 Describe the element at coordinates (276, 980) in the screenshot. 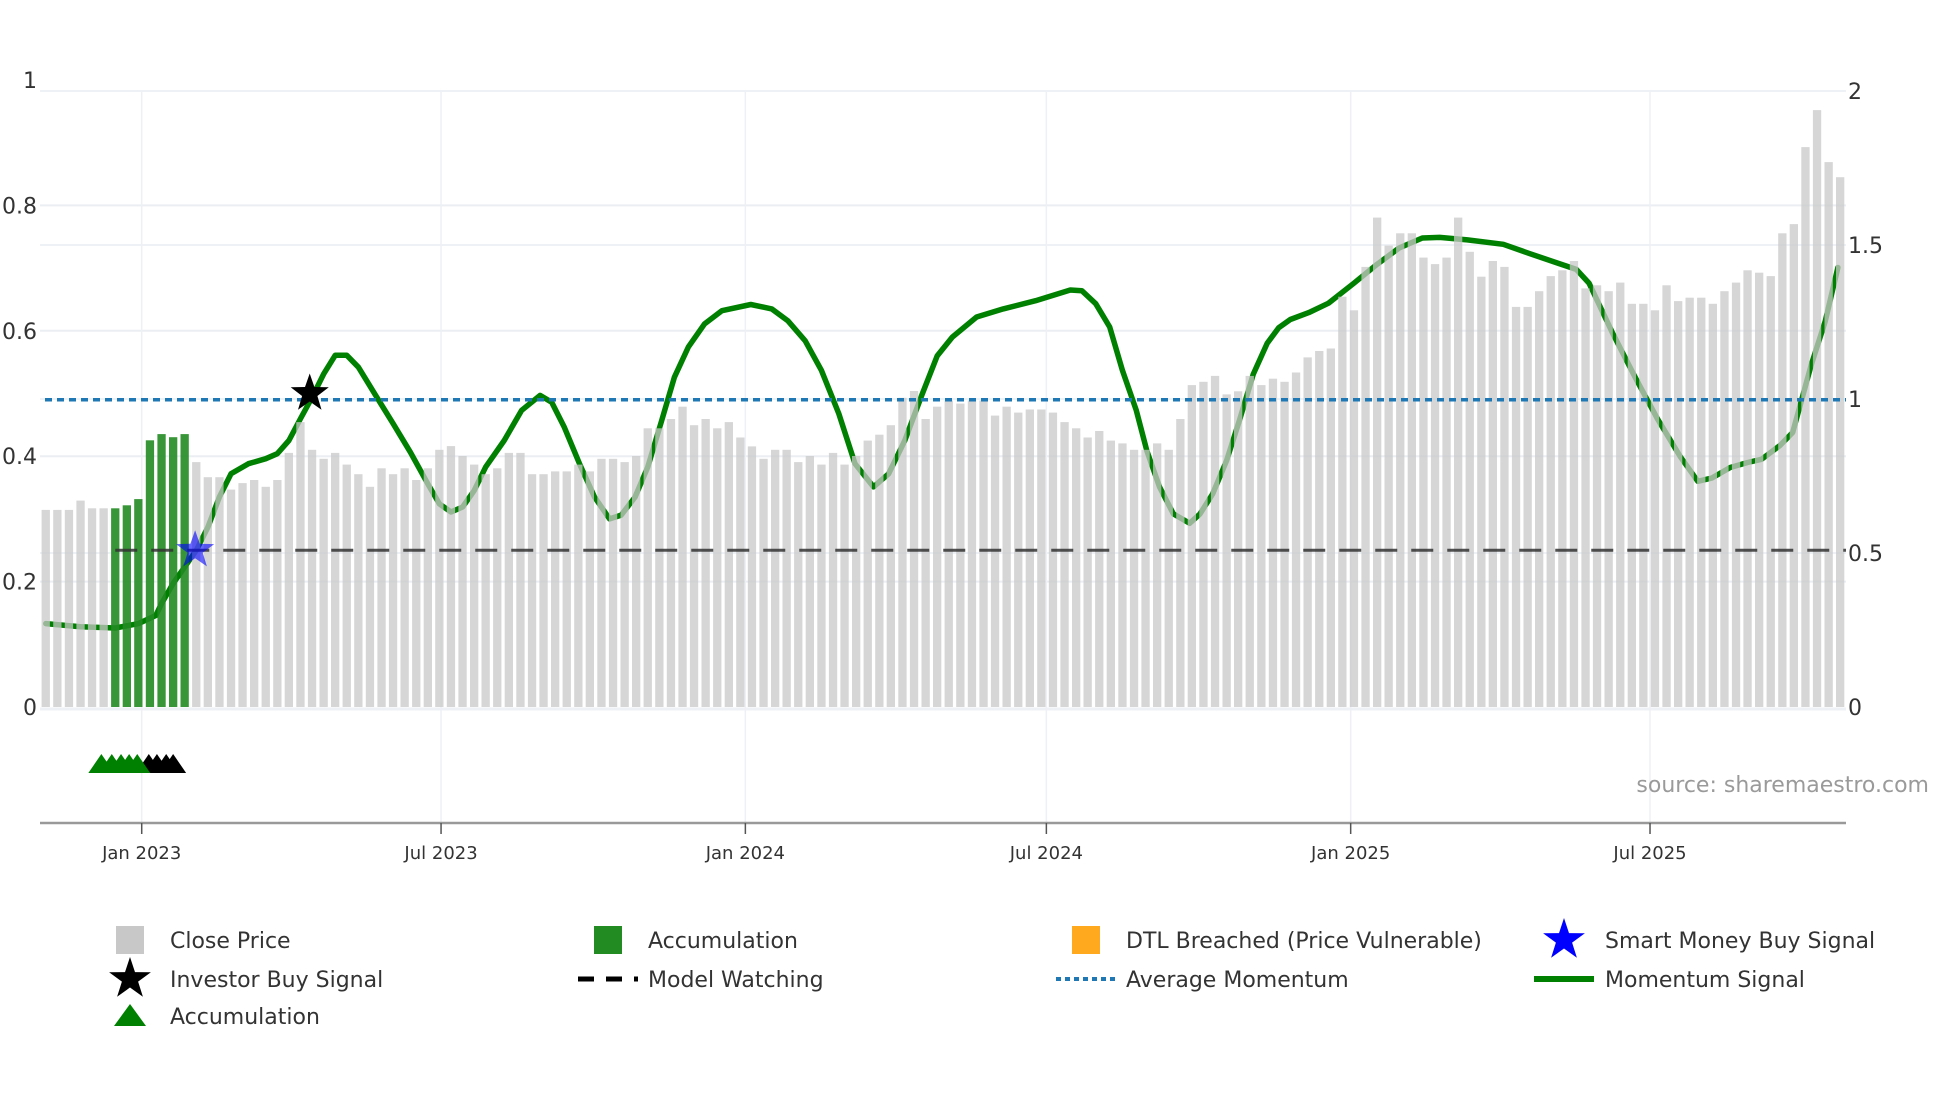

I see `legend-label: Investor Buy Signal` at that location.